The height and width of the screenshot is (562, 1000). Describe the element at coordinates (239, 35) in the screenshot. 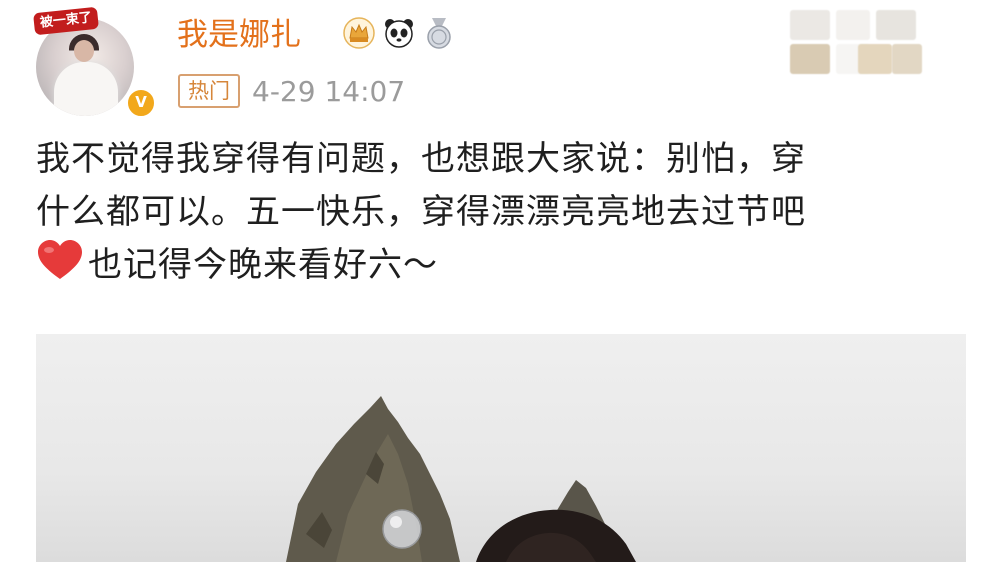

I see `author-name: 我是娜扎` at that location.